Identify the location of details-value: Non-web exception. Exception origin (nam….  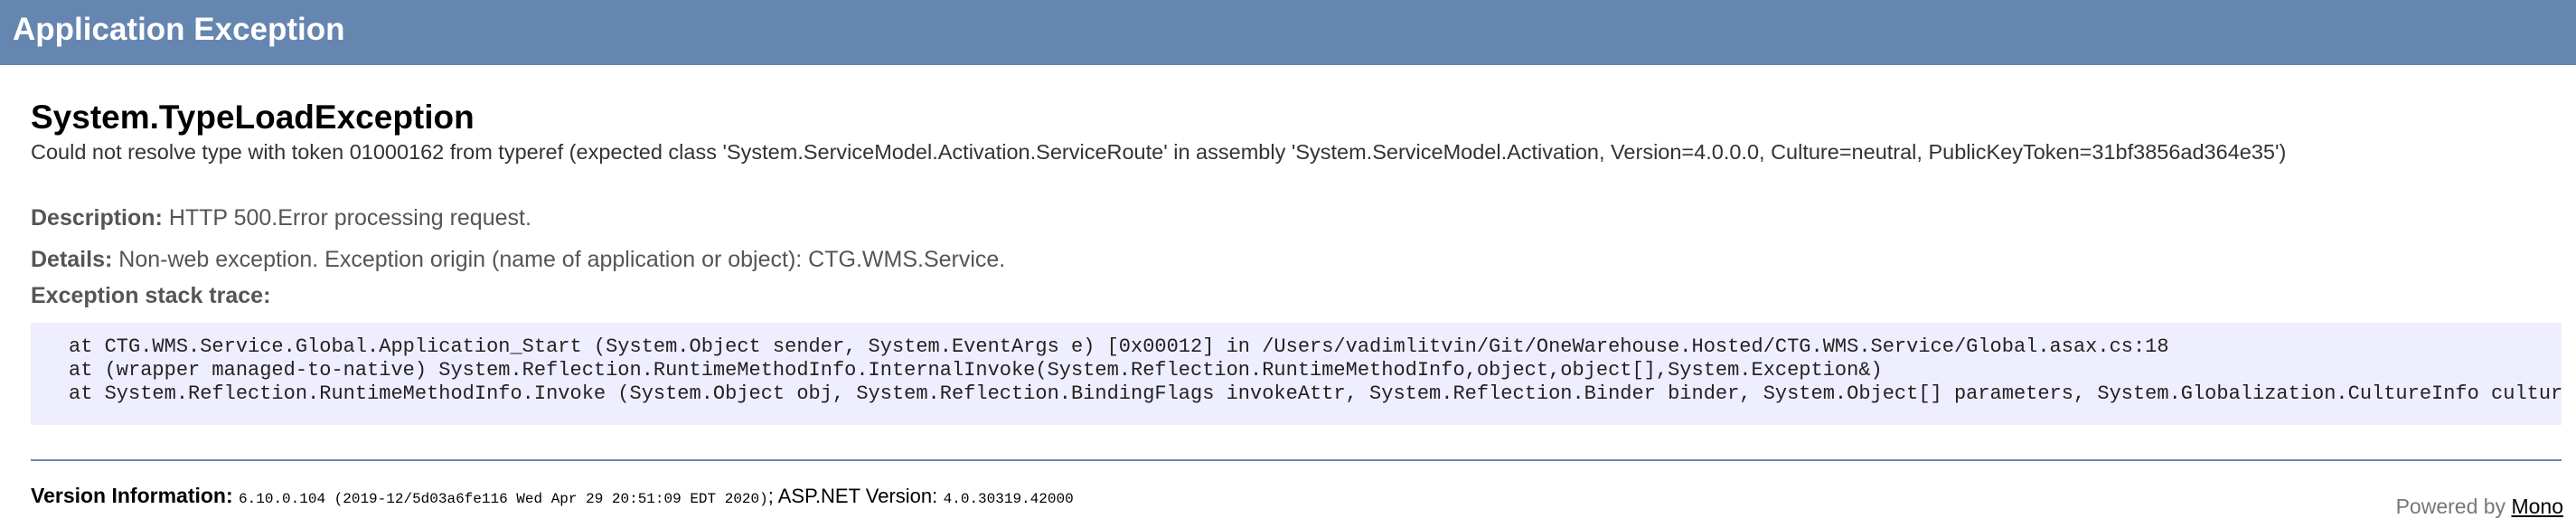
(562, 259).